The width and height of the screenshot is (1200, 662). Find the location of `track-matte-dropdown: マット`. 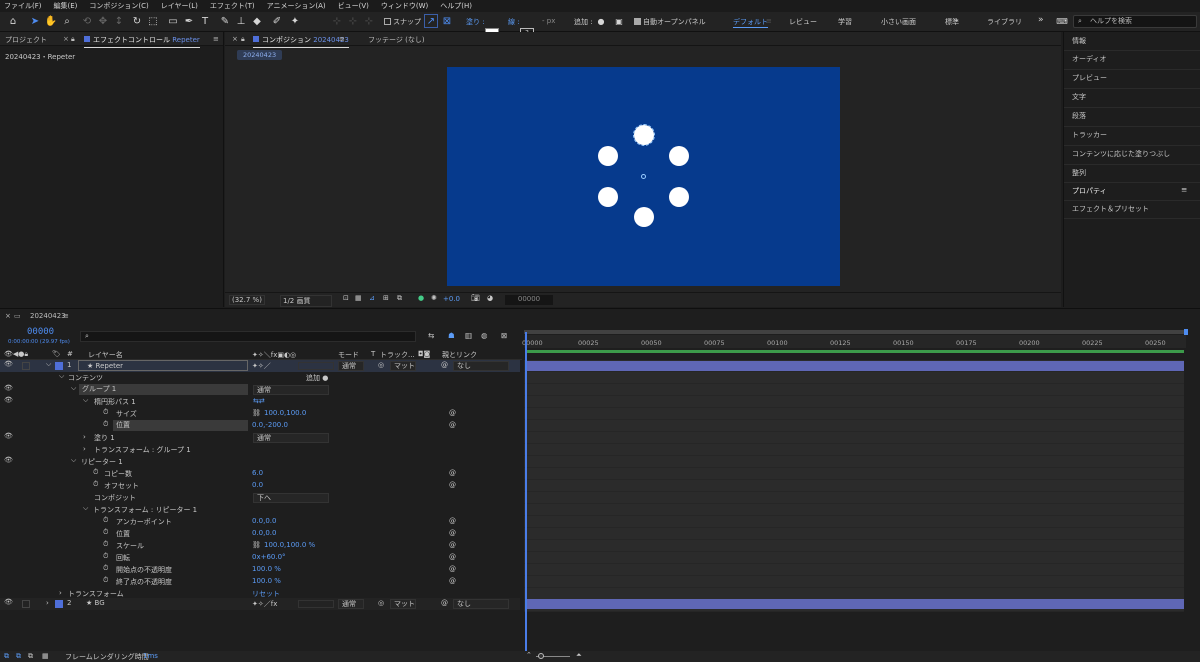

track-matte-dropdown: マット is located at coordinates (403, 604).